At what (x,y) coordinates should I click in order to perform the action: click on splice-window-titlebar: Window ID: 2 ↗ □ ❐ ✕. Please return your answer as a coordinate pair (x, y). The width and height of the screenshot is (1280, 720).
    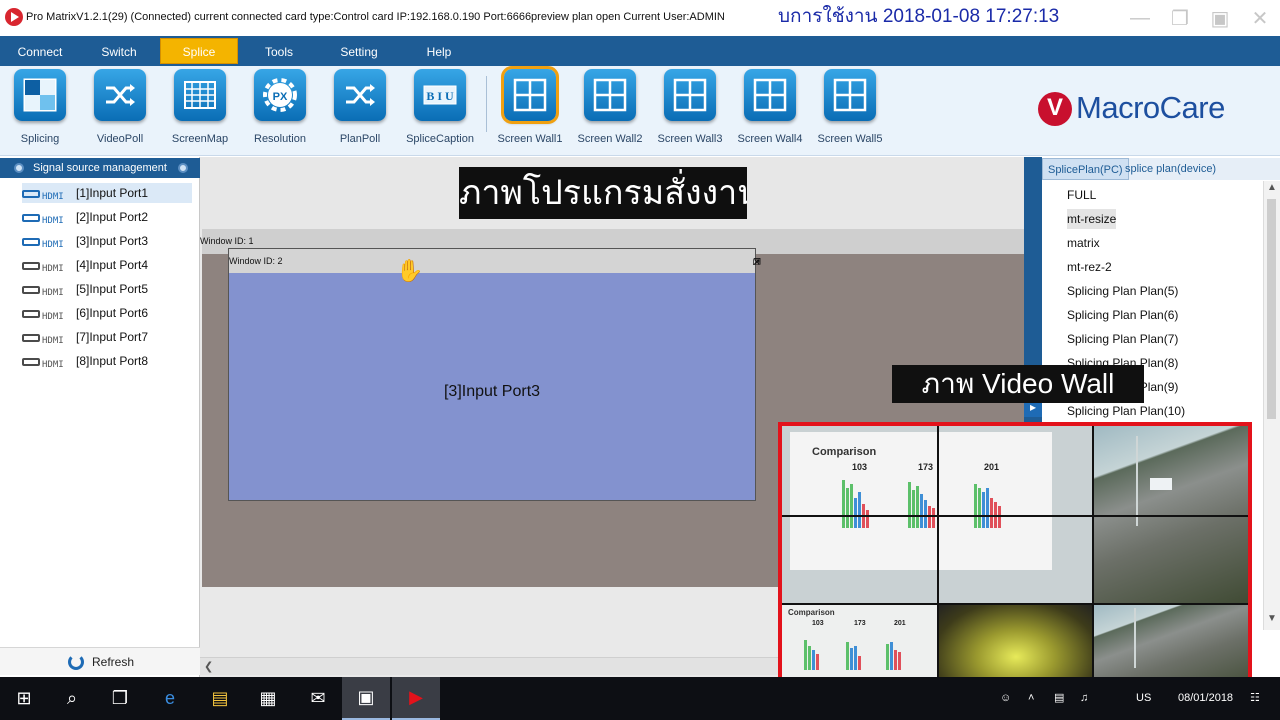
    Looking at the image, I should click on (495, 261).